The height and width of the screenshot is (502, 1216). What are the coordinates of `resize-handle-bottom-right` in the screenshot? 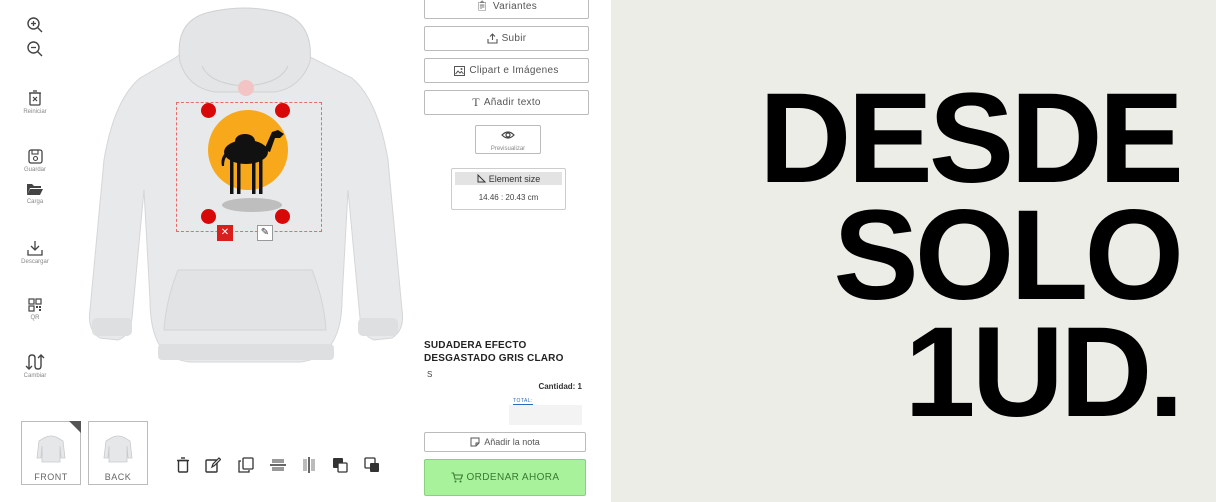 It's located at (282, 216).